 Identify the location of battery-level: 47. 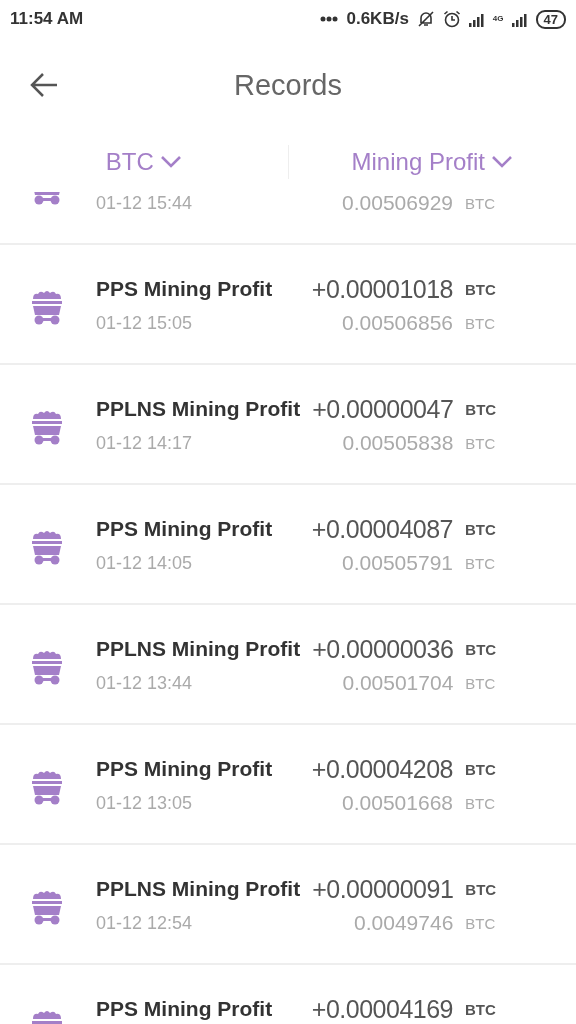
(550, 19).